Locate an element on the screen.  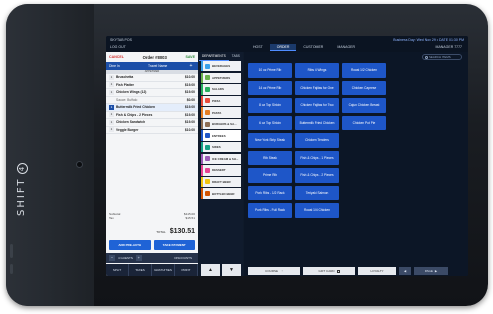
order-line: 1 Buttermilk Fried Chicken $19.00 is located at coordinates (152, 108).